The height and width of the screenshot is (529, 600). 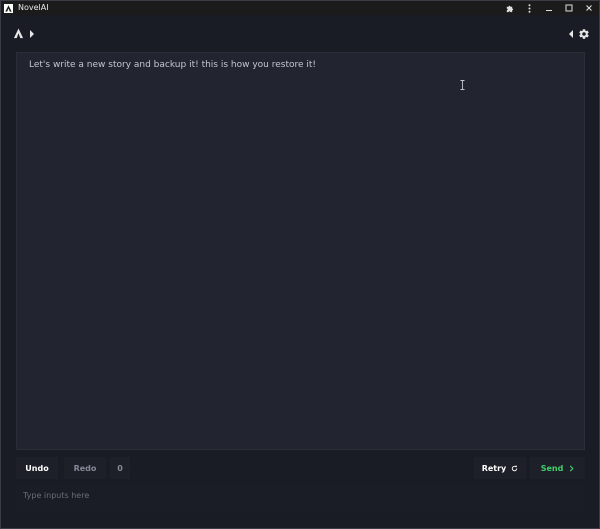 What do you see at coordinates (515, 468) in the screenshot?
I see `refresh-icon` at bounding box center [515, 468].